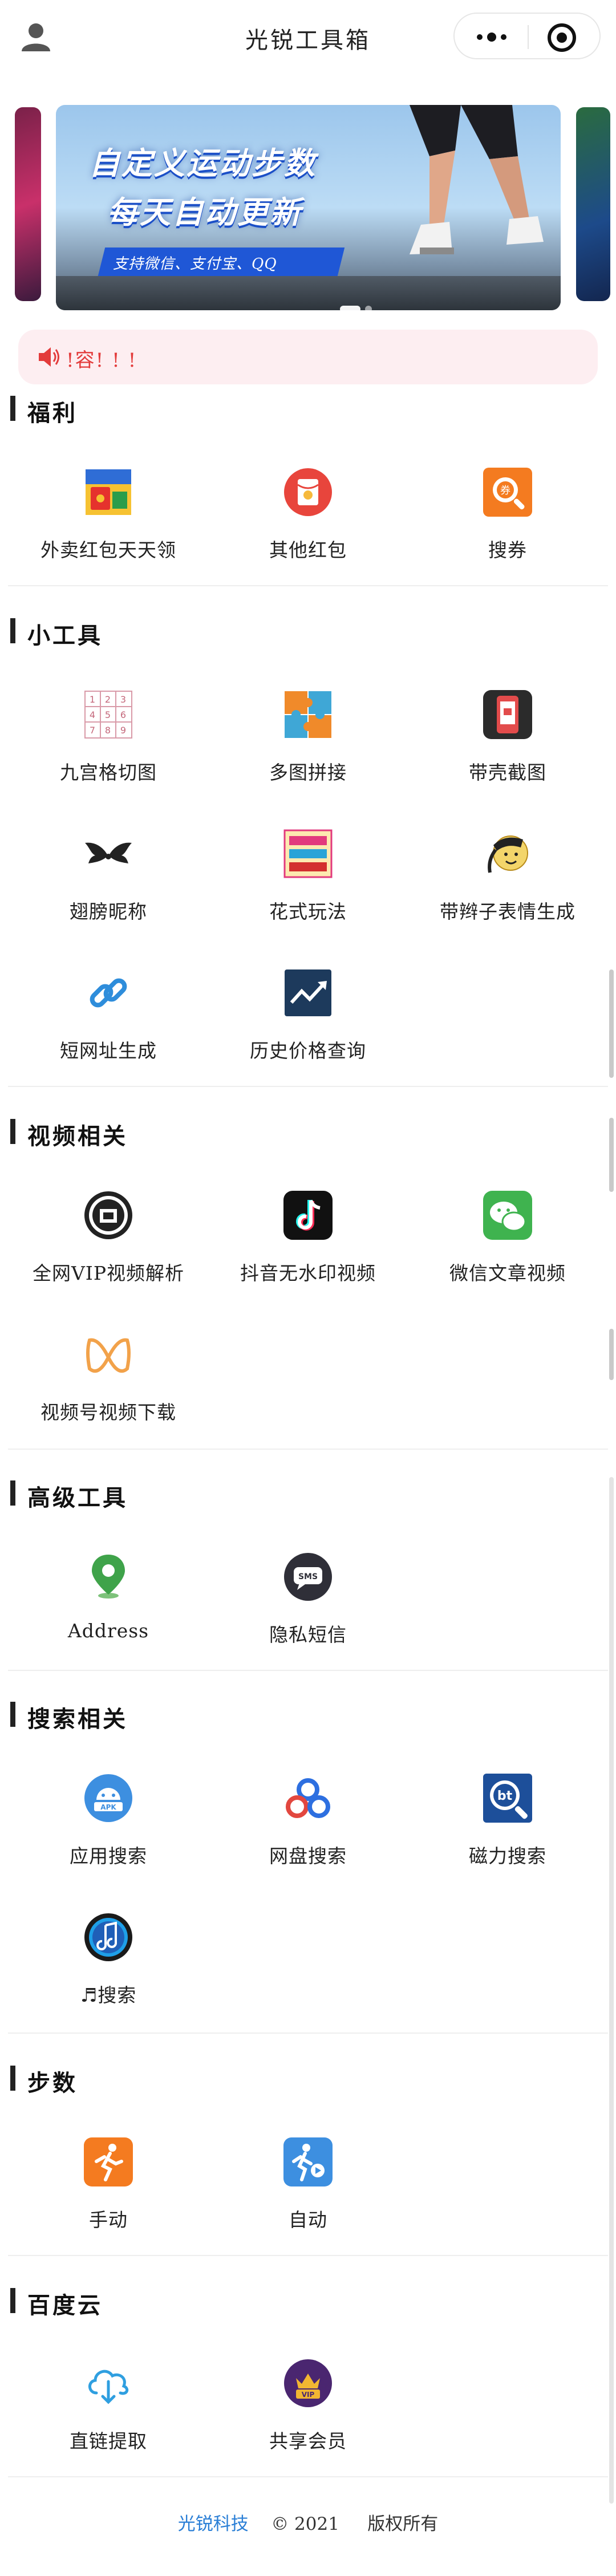 This screenshot has width=616, height=2576. Describe the element at coordinates (108, 1827) in the screenshot. I see `tool-app-search: APK 应用搜索` at that location.